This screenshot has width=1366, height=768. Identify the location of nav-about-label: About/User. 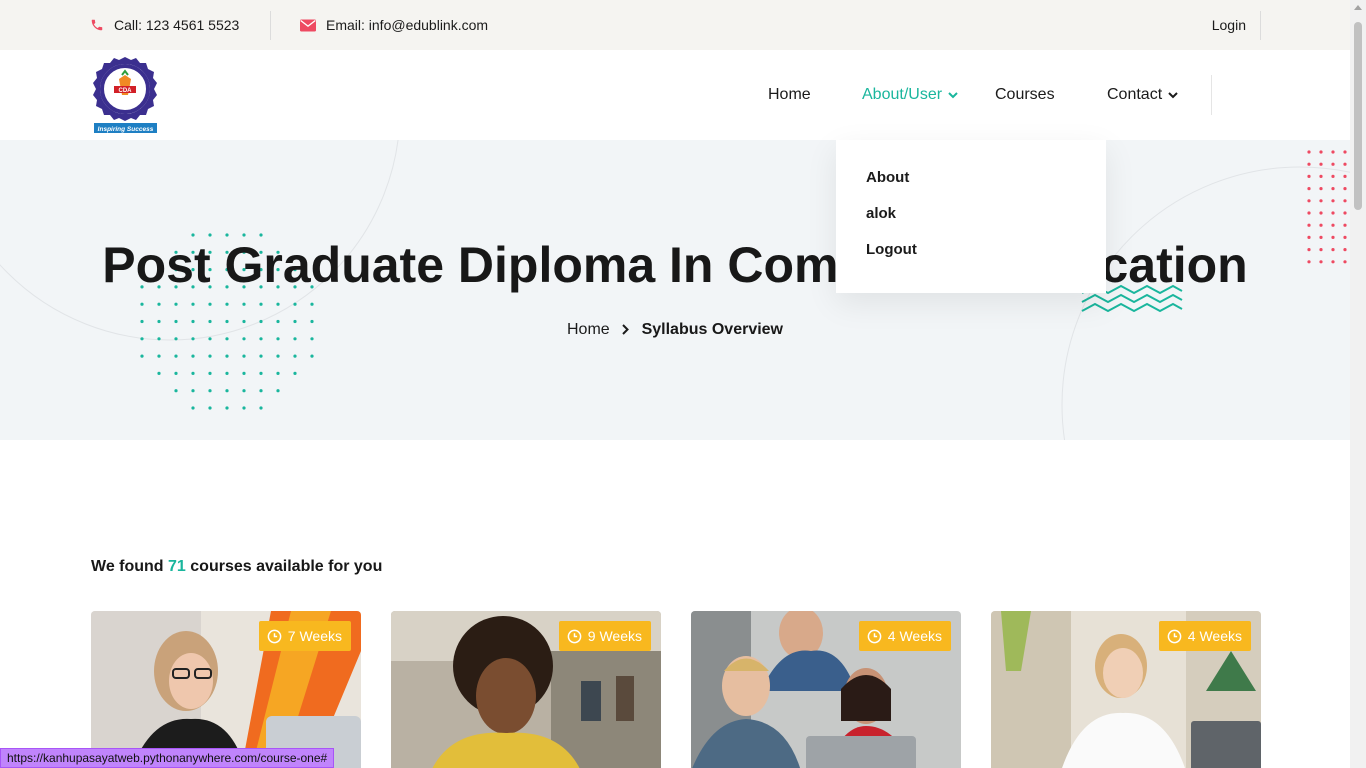
(902, 94).